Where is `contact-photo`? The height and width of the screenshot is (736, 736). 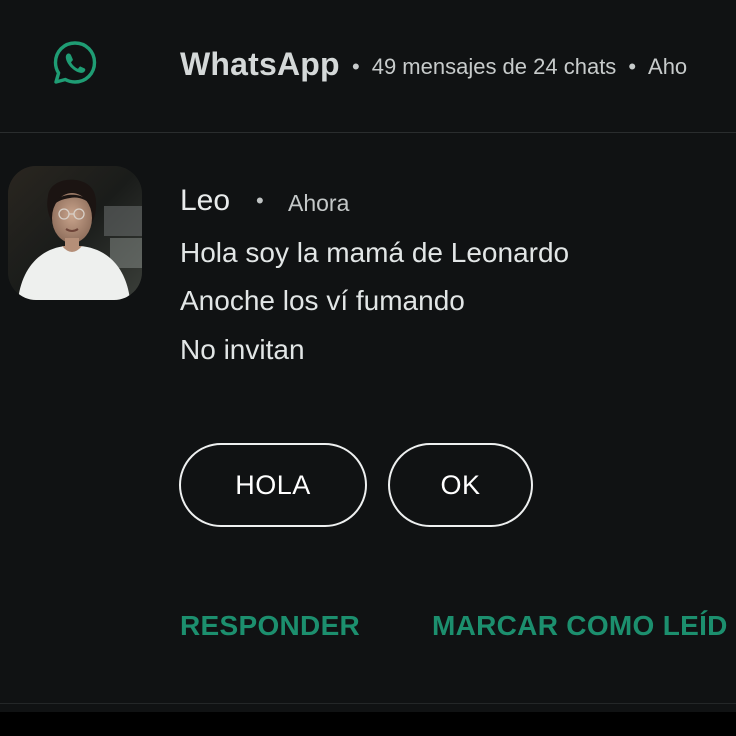 contact-photo is located at coordinates (75, 233).